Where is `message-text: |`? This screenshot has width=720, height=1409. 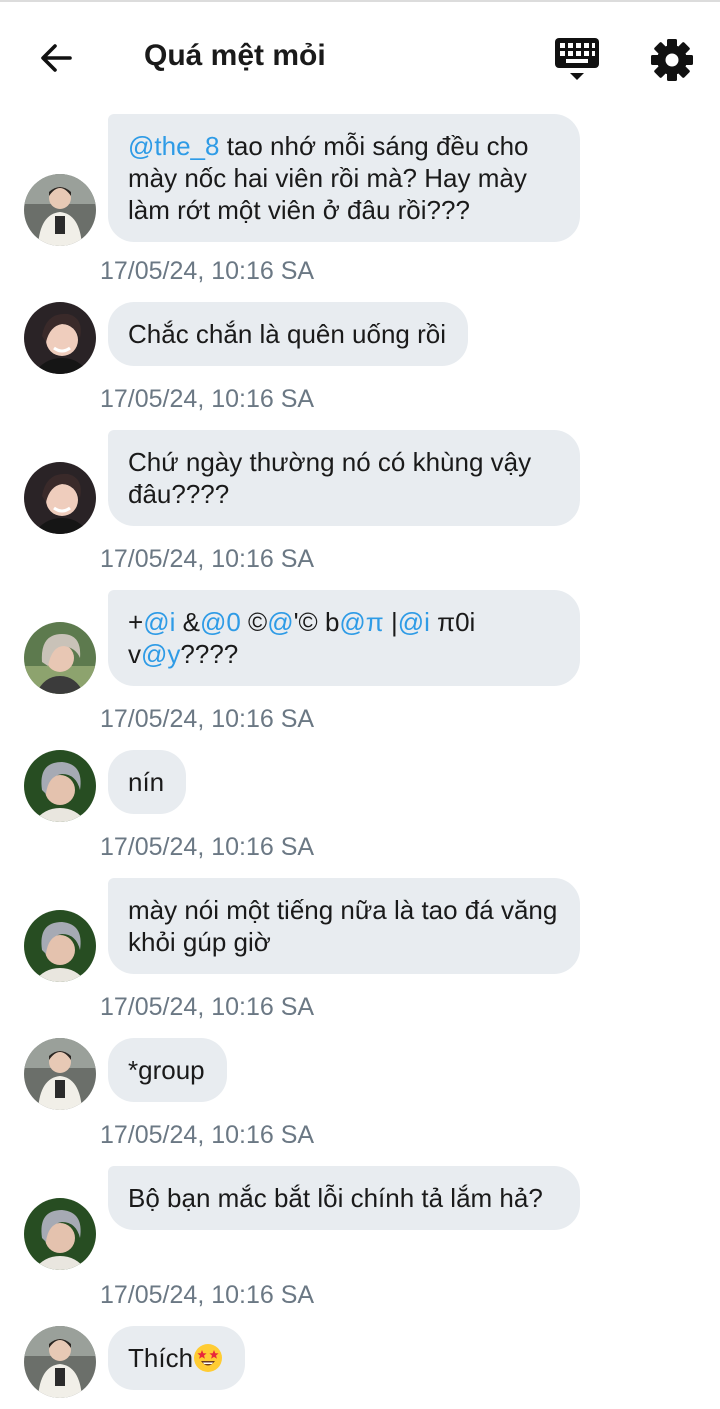 message-text: | is located at coordinates (390, 622).